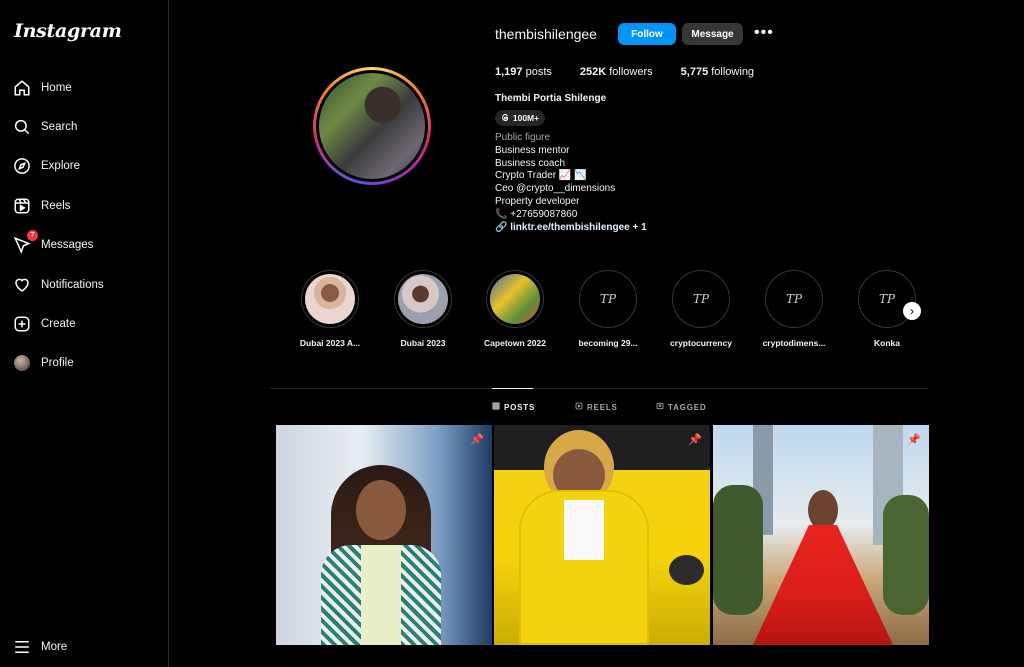 This screenshot has width=1024, height=667. I want to click on threads-badge: 100M+, so click(520, 118).